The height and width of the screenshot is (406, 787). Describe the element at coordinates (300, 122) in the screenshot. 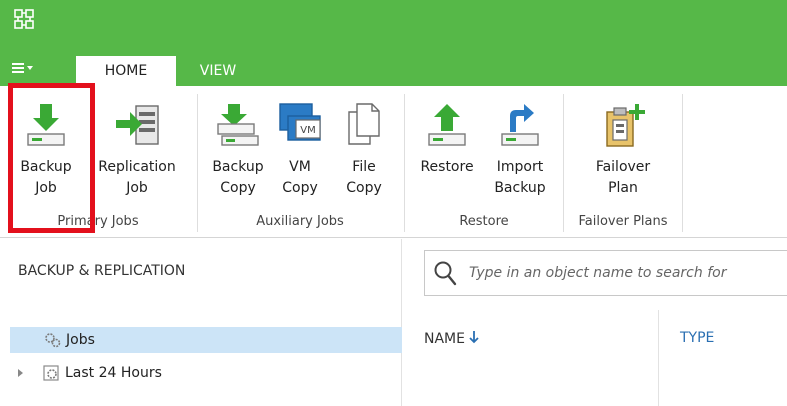

I see `vm-copy-icon: VM` at that location.